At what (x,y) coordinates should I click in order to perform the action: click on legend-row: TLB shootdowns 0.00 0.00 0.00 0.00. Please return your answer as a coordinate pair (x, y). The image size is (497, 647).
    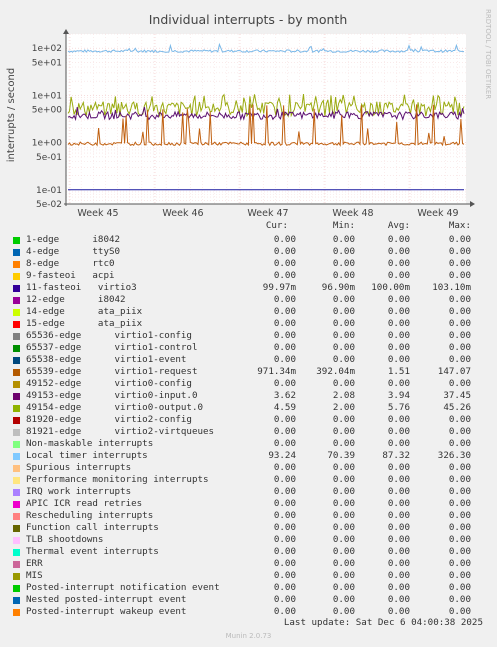
    Looking at the image, I should click on (248, 540).